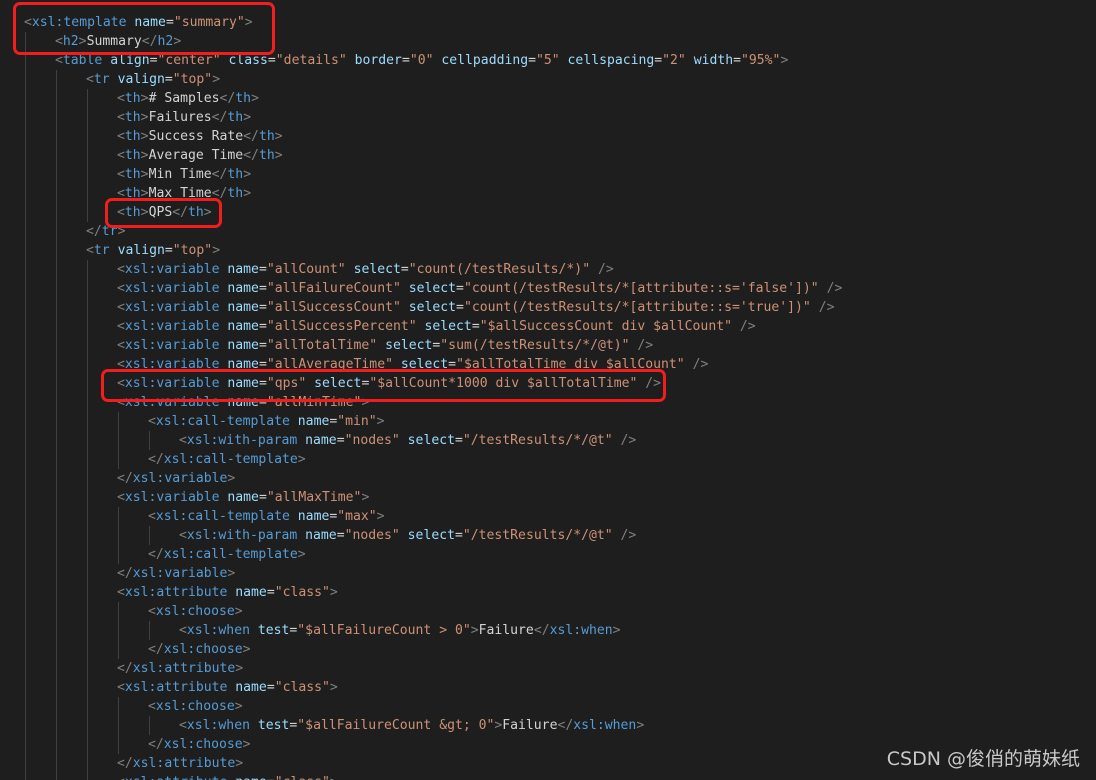 The image size is (1096, 780). What do you see at coordinates (322, 345) in the screenshot?
I see `code-token-str: "allTotalTime"` at bounding box center [322, 345].